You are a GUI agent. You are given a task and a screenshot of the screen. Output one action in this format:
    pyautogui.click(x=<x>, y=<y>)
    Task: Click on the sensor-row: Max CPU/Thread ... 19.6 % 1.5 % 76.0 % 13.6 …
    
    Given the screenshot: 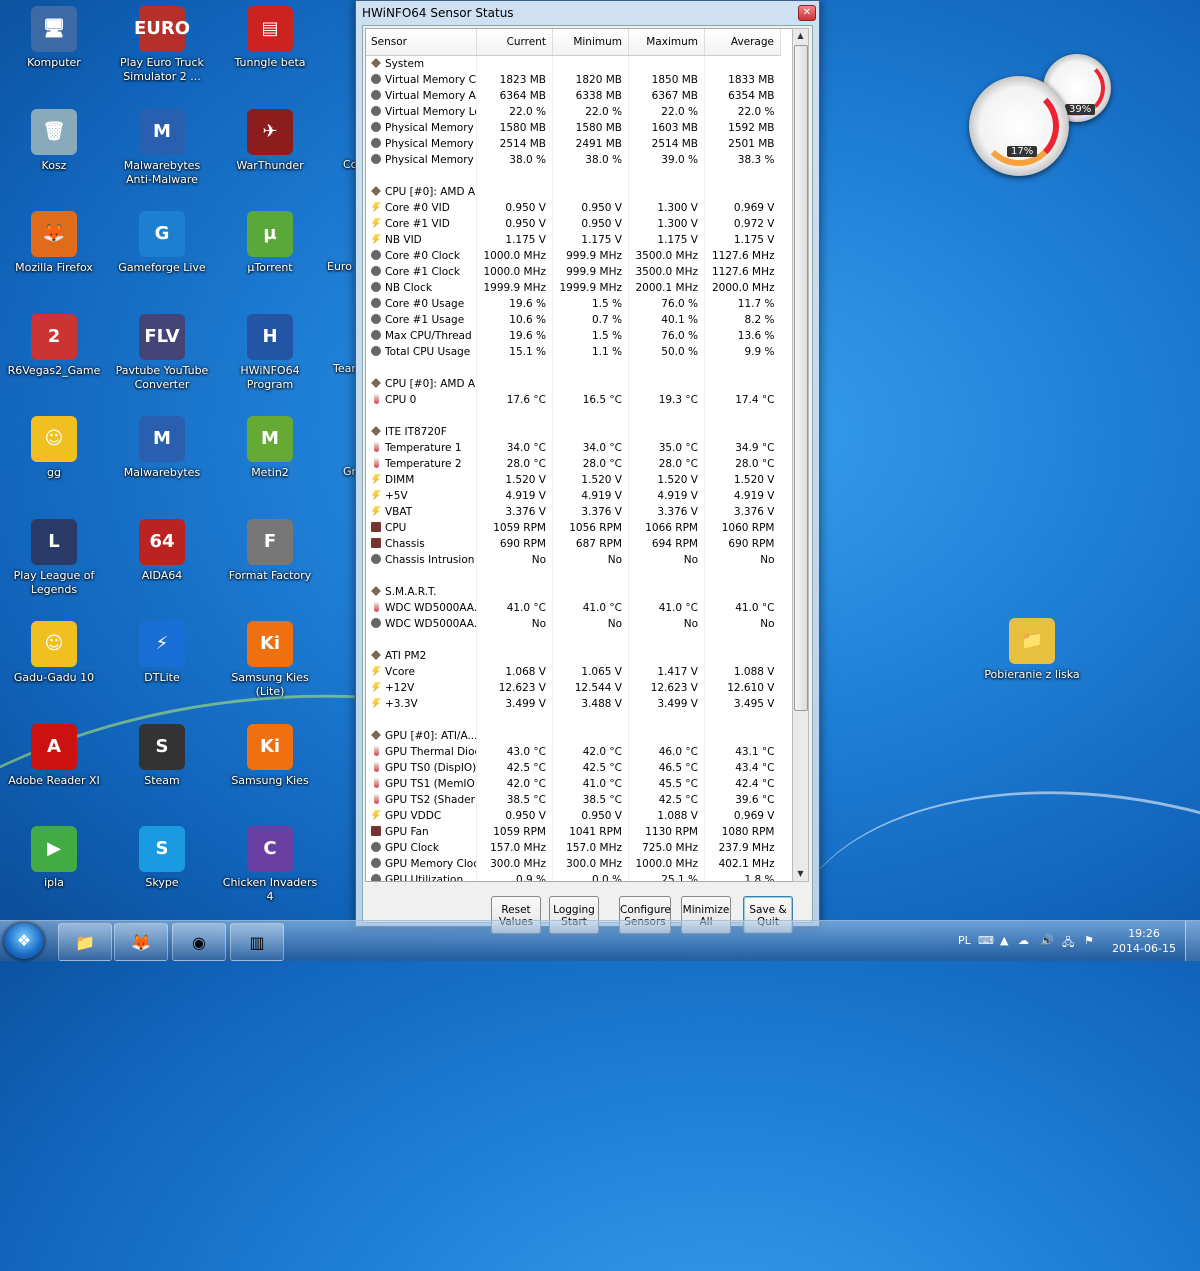 What is the action you would take?
    pyautogui.click(x=573, y=336)
    